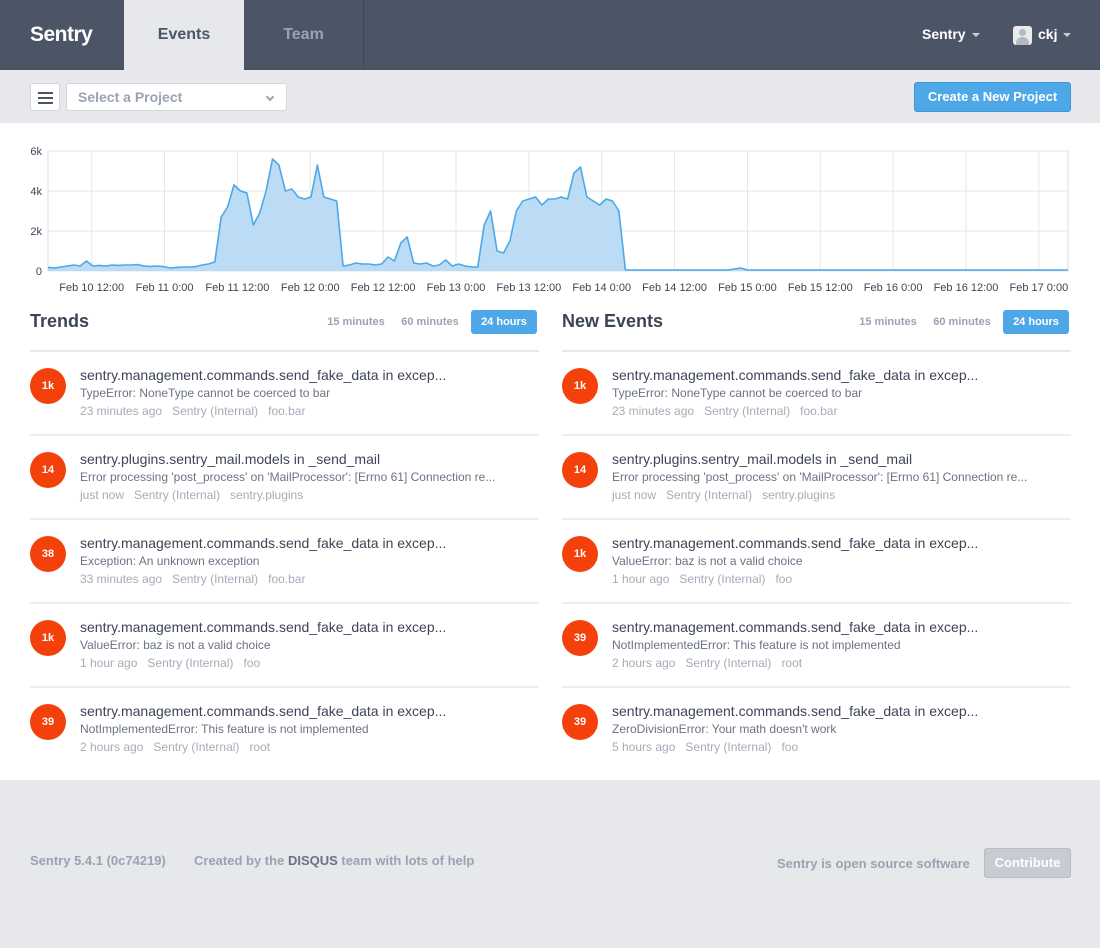  Describe the element at coordinates (61, 35) in the screenshot. I see `brand-logo: Sentry` at that location.